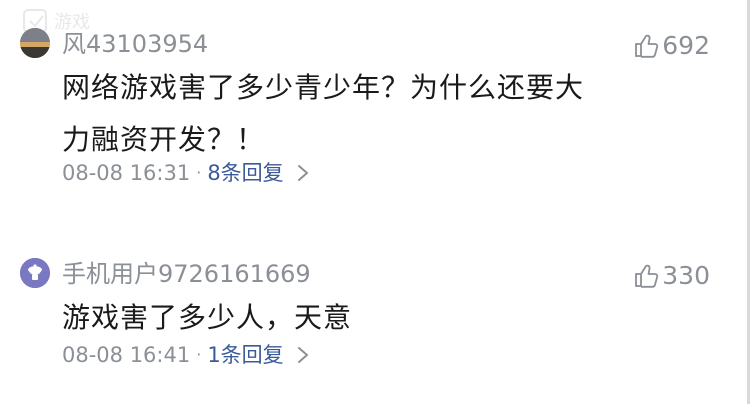  I want to click on comment-text-line: 游戏害了多少人，天意, so click(207, 317).